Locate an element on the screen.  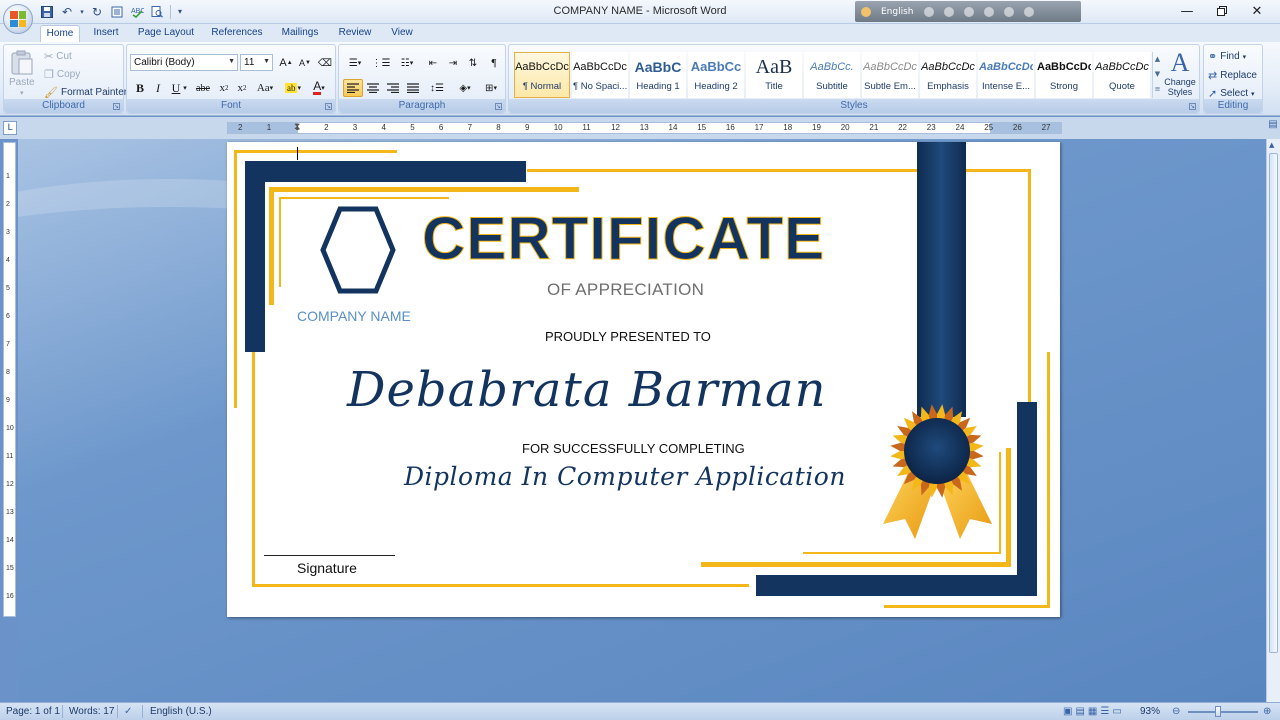
ime-icon is located at coordinates (866, 11).